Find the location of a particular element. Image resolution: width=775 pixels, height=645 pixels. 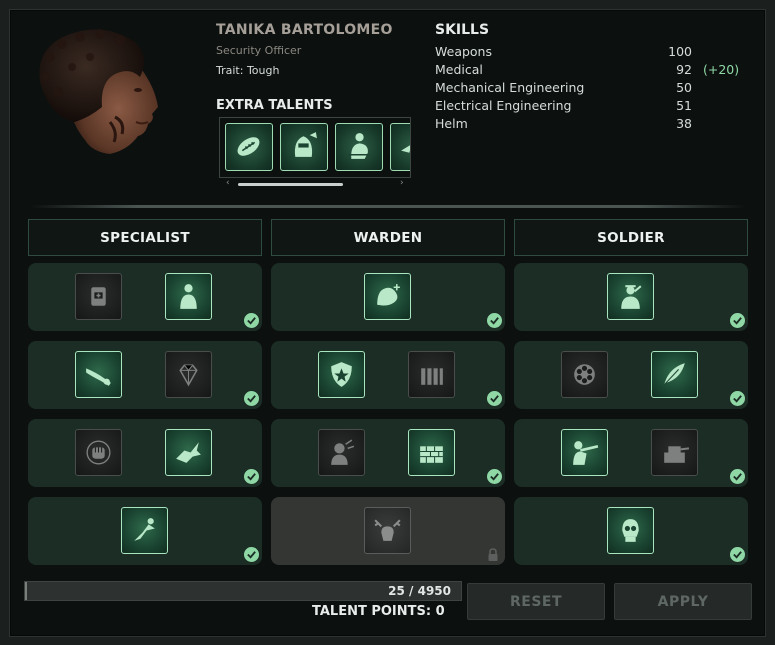

scroll-thumb is located at coordinates (290, 184).